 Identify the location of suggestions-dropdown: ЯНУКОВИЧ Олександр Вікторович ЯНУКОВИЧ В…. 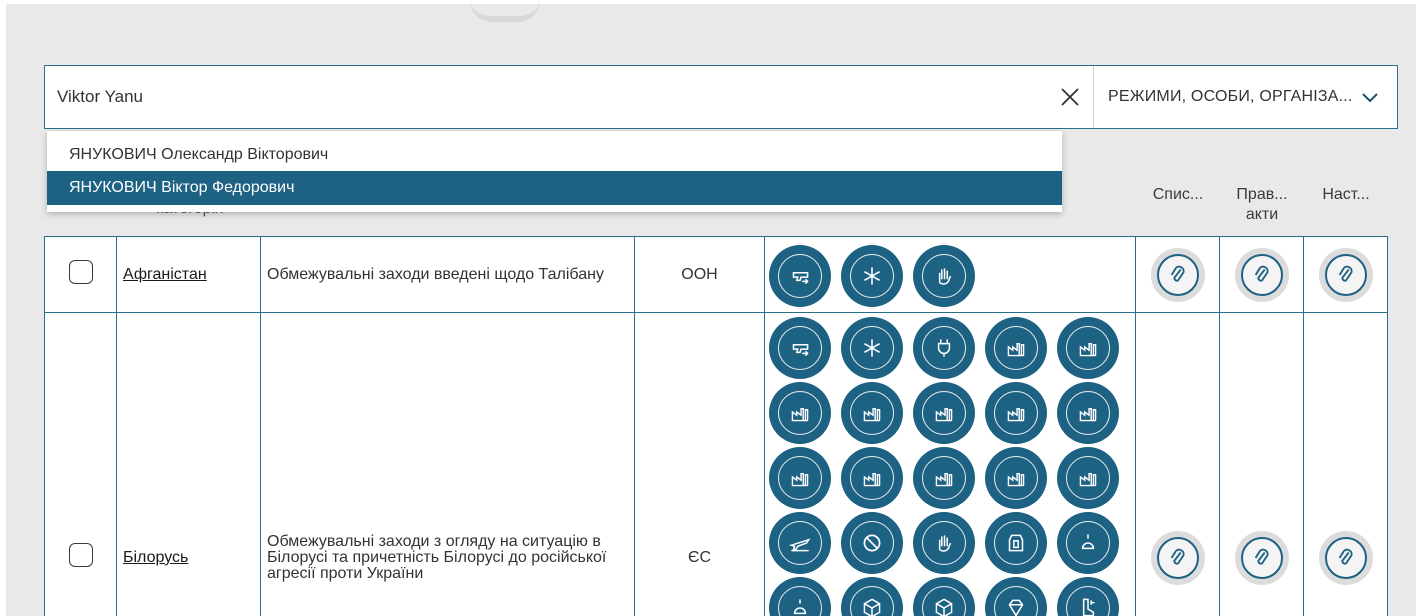
(554, 171).